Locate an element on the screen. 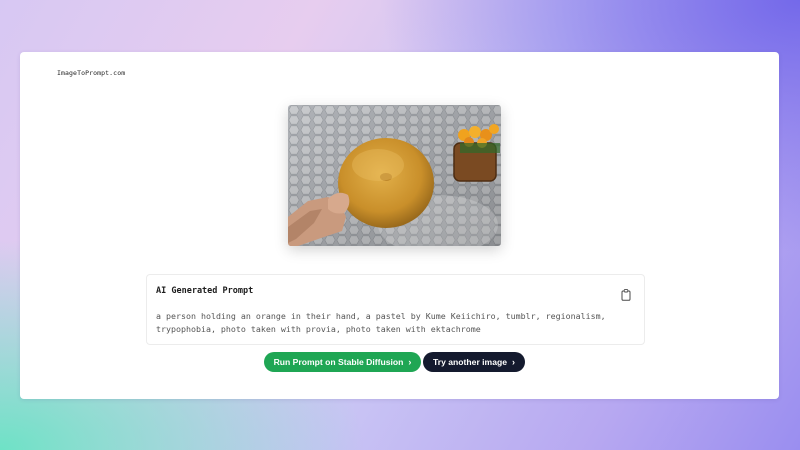 This screenshot has width=800, height=450. try-another-image-button: Try another image › is located at coordinates (474, 362).